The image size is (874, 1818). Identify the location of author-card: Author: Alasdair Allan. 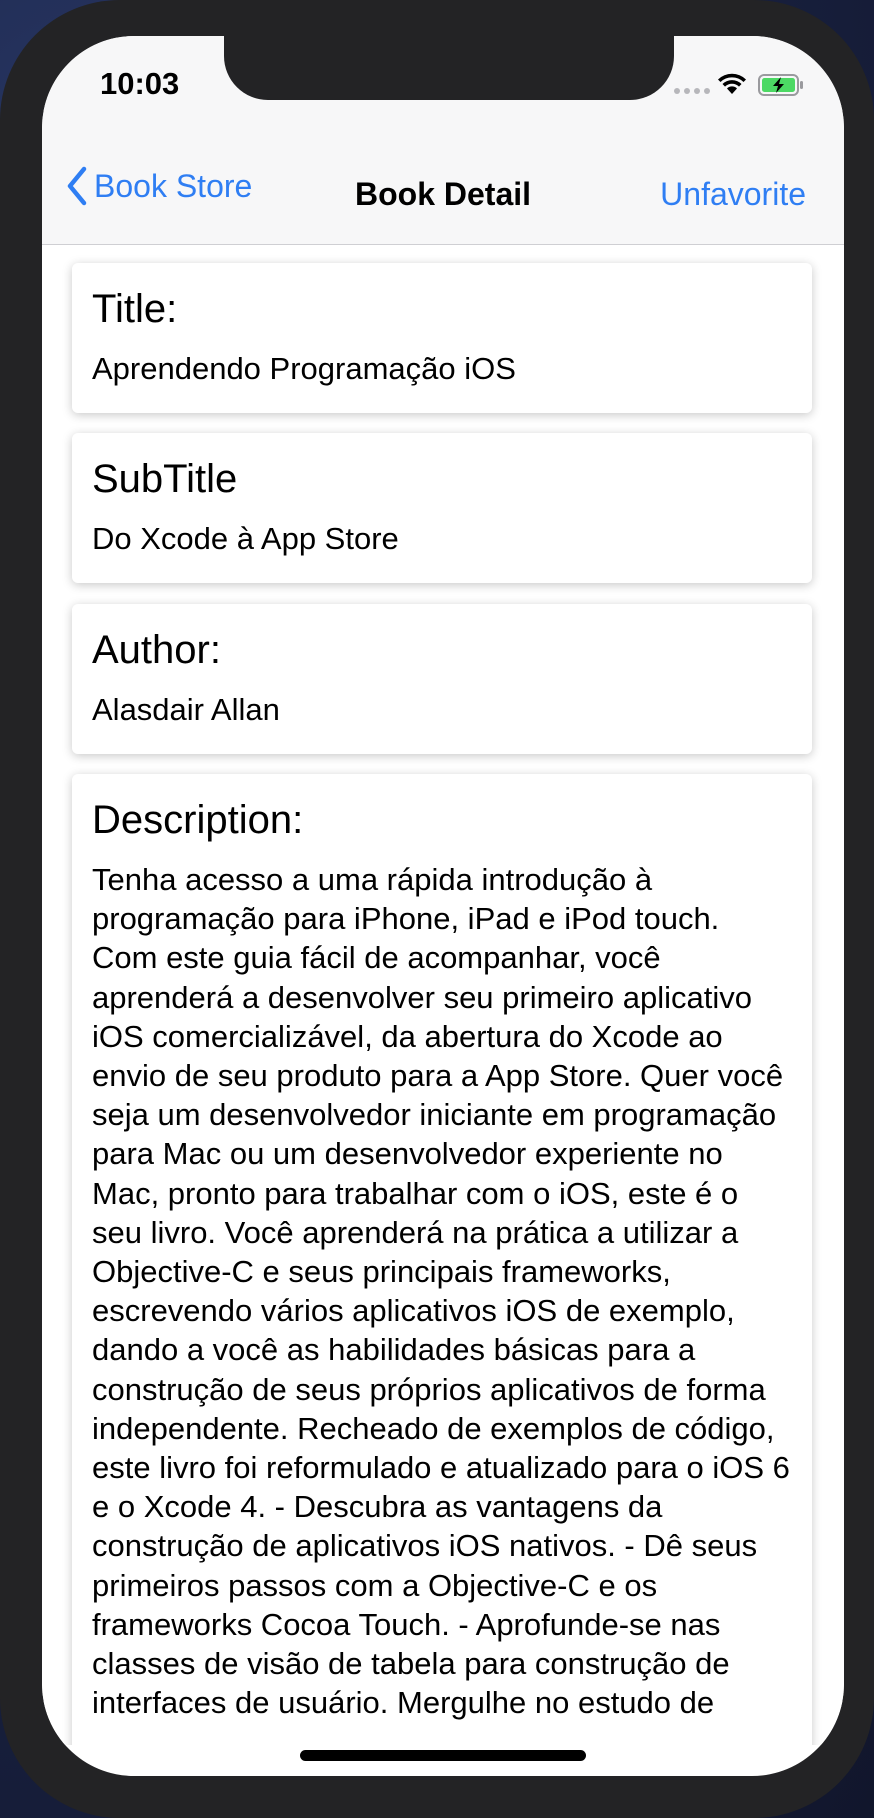
(442, 679).